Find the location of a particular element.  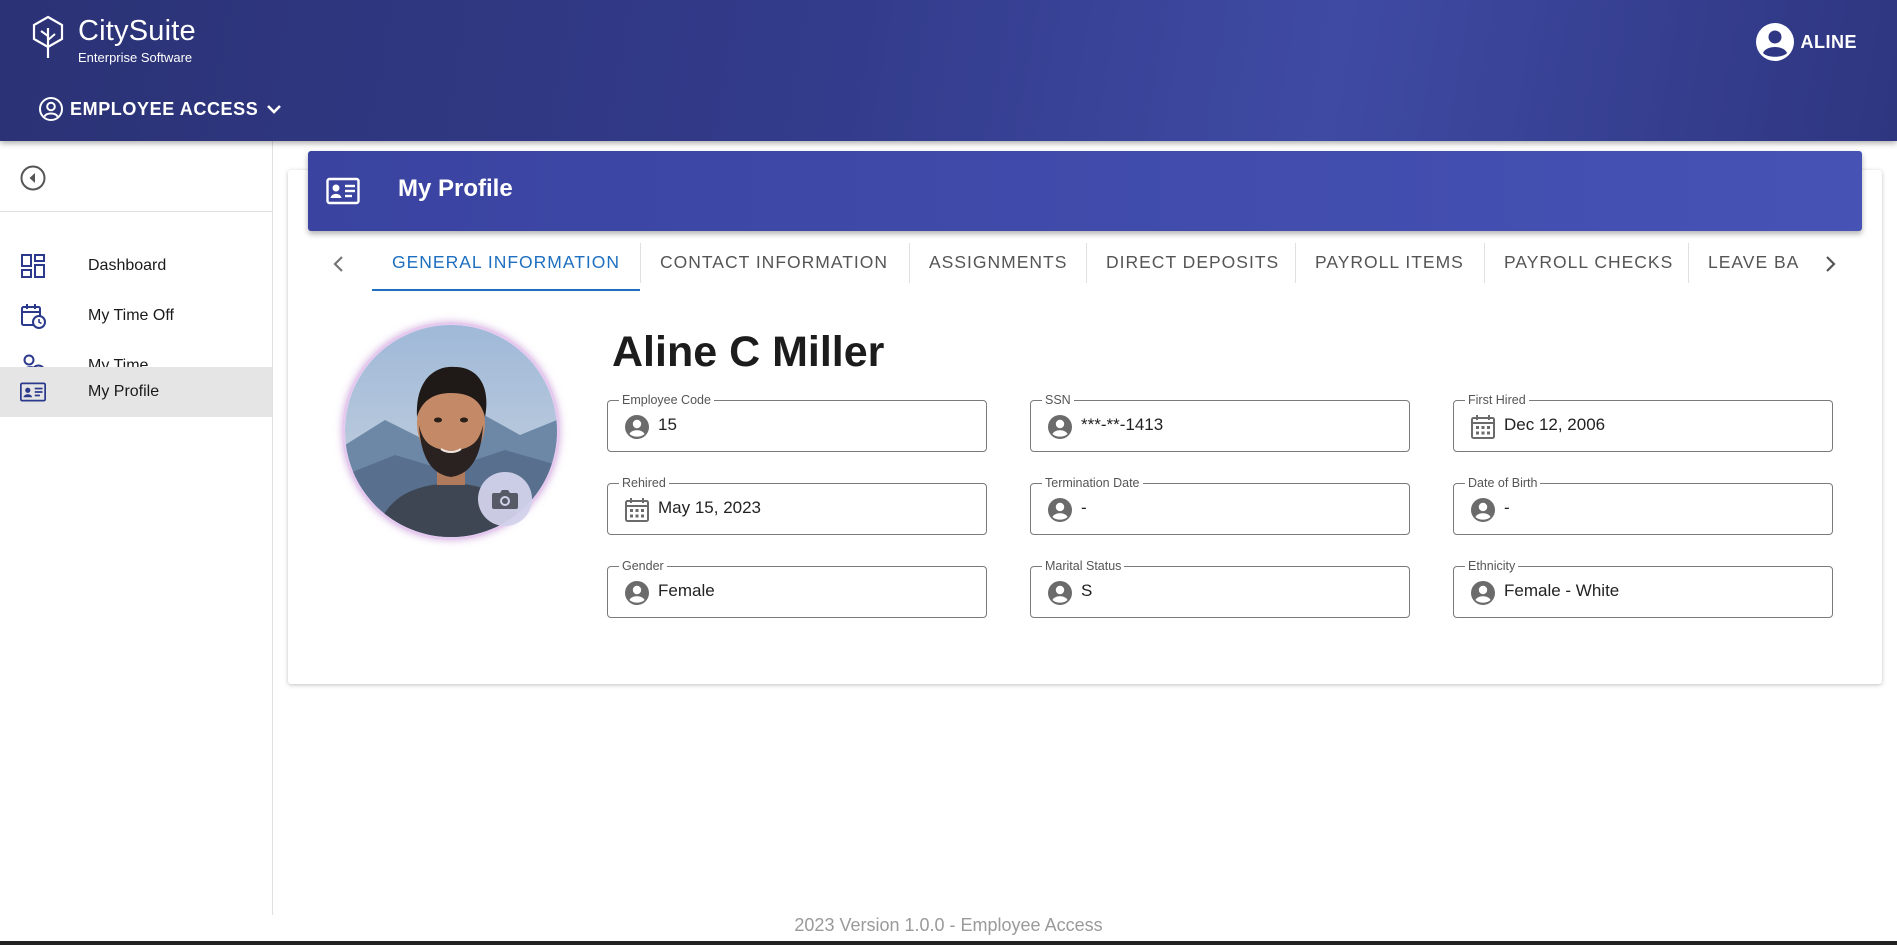

active-tab-indicator is located at coordinates (506, 290).